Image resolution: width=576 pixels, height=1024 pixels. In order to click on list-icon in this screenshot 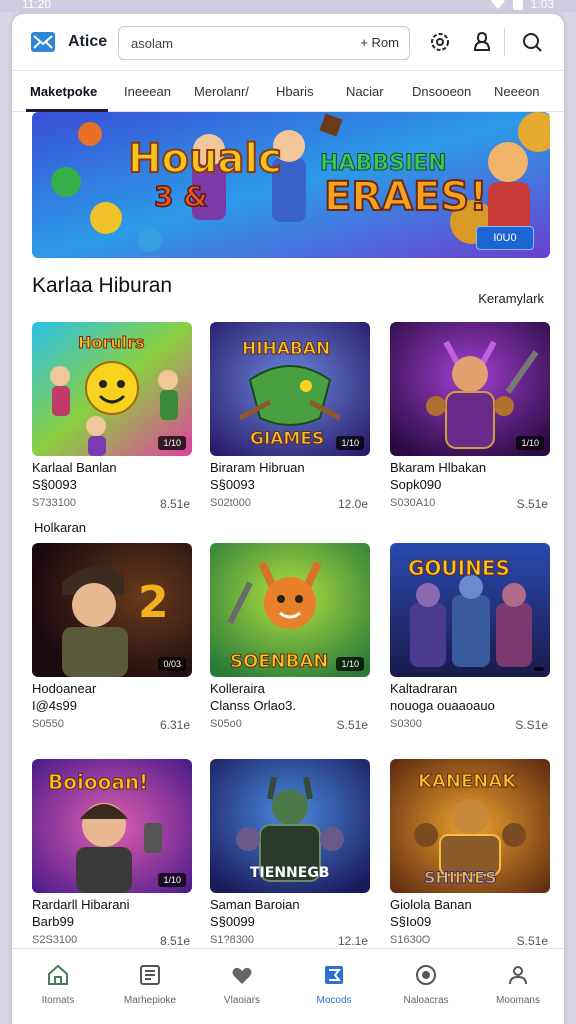, I will do `click(150, 975)`.